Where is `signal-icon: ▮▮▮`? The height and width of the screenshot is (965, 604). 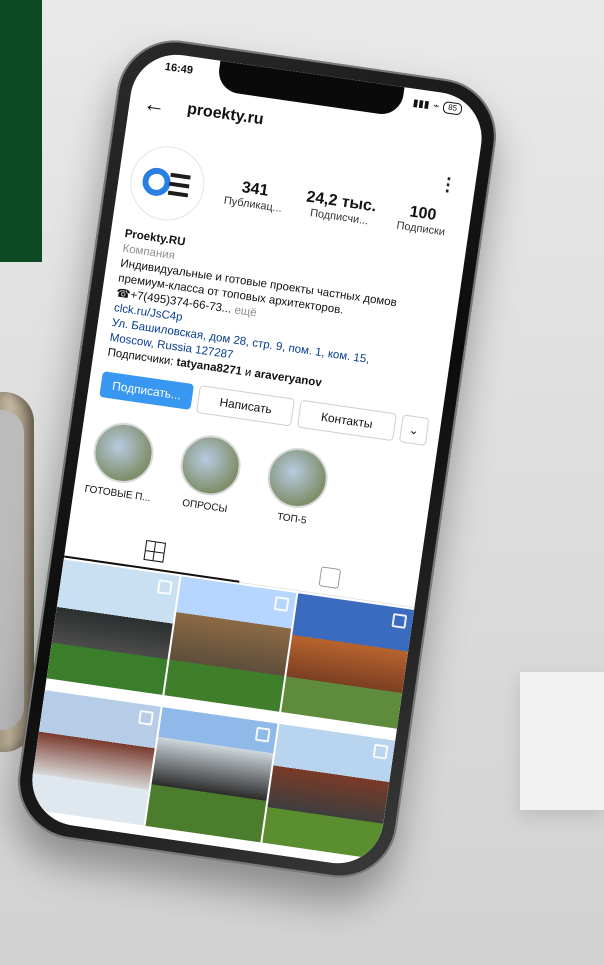
signal-icon: ▮▮▮ is located at coordinates (421, 104).